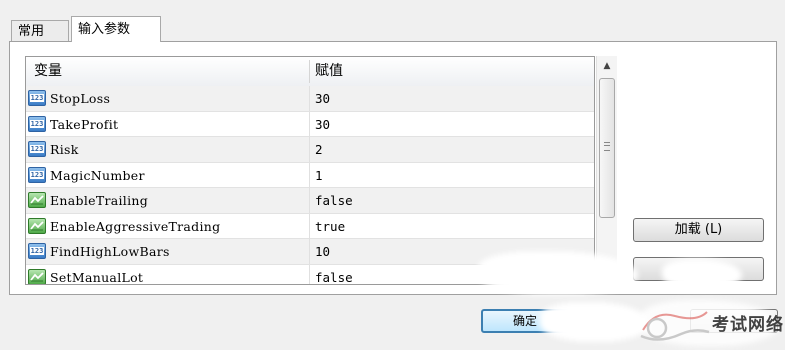 The image size is (785, 350). I want to click on parameter-name: TakeProfit, so click(84, 124).